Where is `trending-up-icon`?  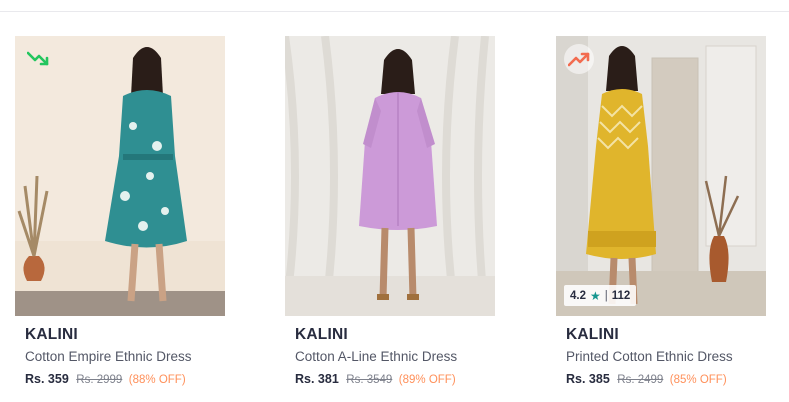 trending-up-icon is located at coordinates (579, 59).